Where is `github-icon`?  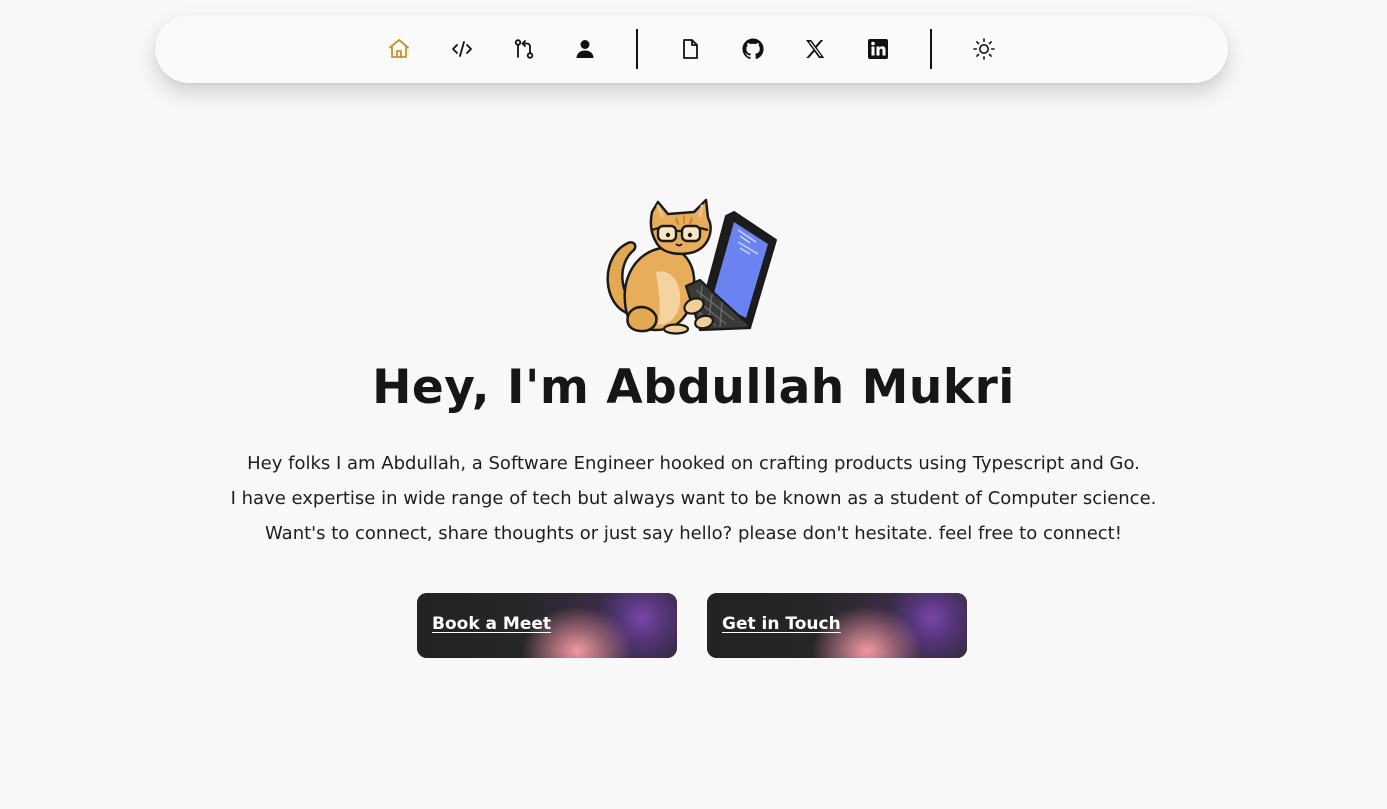 github-icon is located at coordinates (753, 49).